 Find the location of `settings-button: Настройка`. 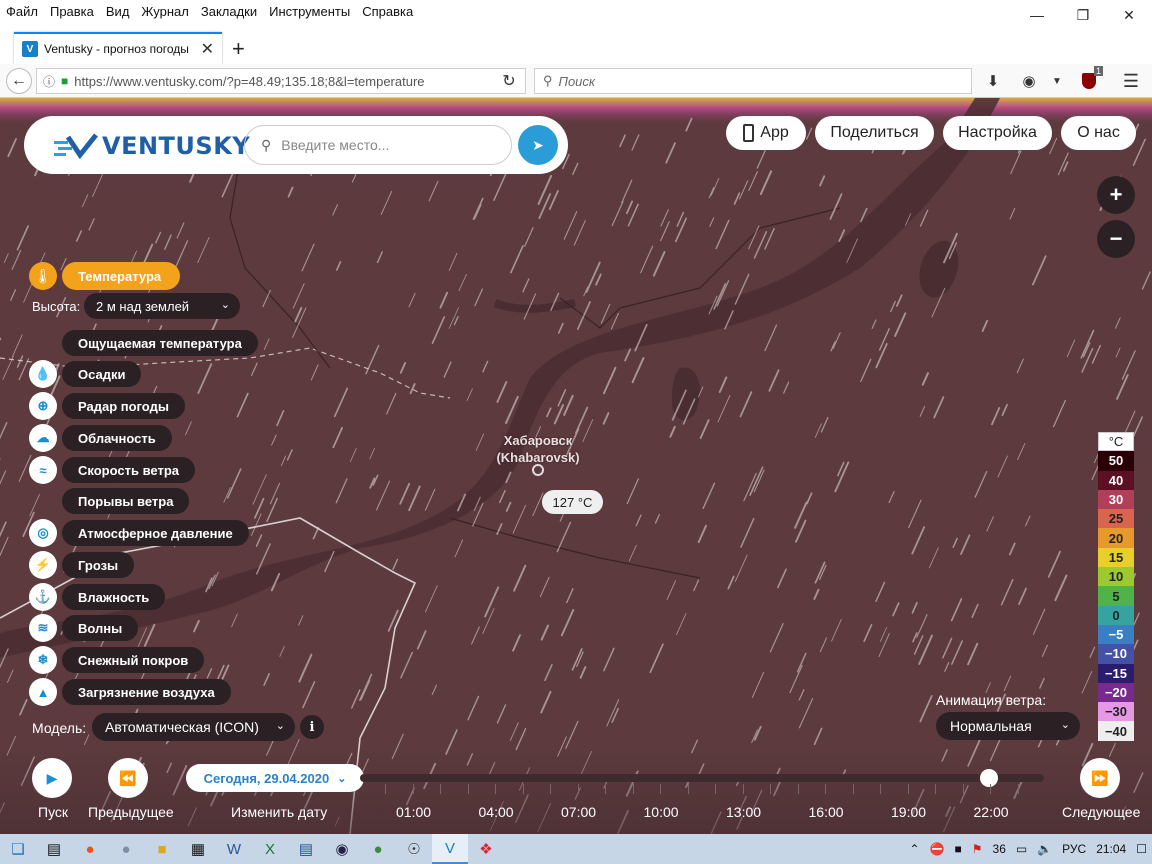

settings-button: Настройка is located at coordinates (997, 133).